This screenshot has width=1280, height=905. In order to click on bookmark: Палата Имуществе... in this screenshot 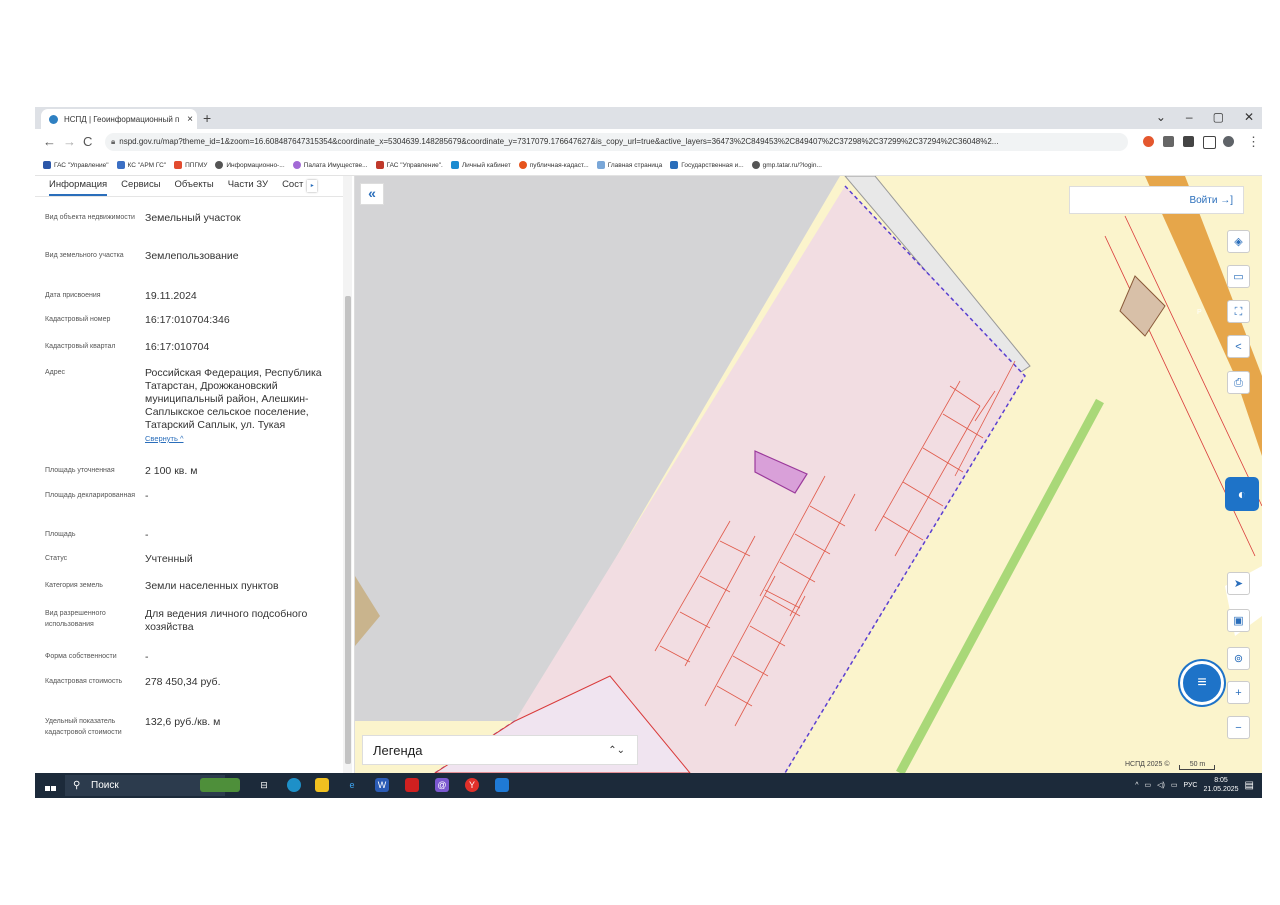, I will do `click(330, 165)`.